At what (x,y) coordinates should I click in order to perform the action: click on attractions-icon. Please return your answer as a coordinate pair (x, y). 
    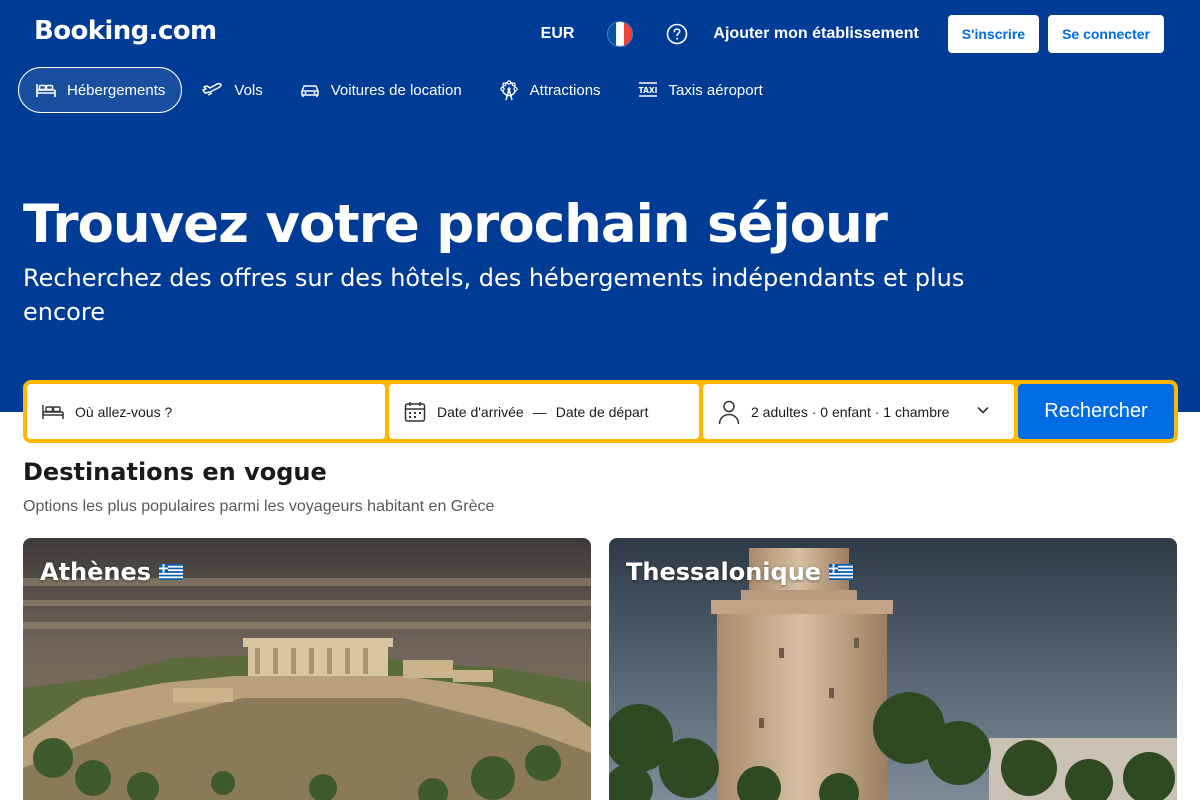
    Looking at the image, I should click on (508, 90).